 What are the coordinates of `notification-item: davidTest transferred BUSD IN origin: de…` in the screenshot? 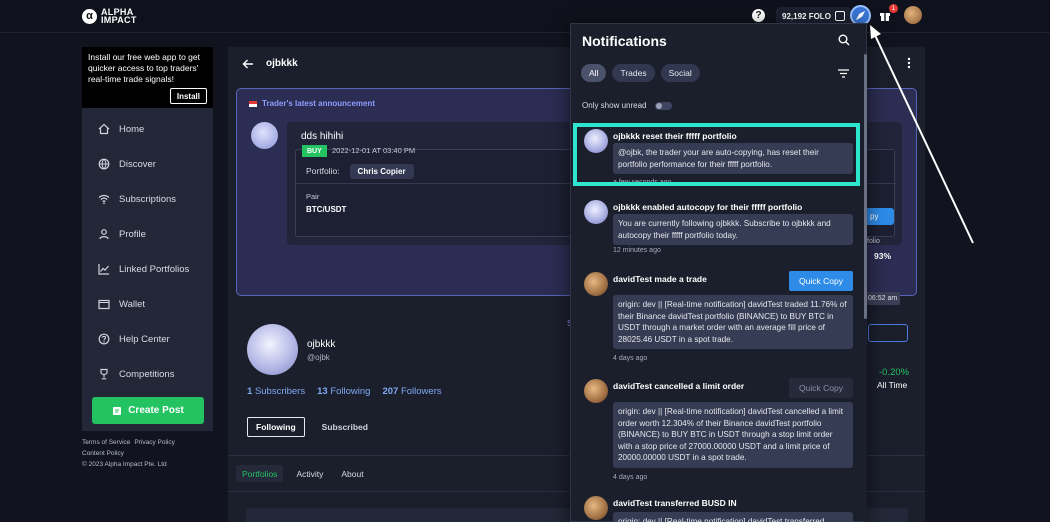 It's located at (719, 509).